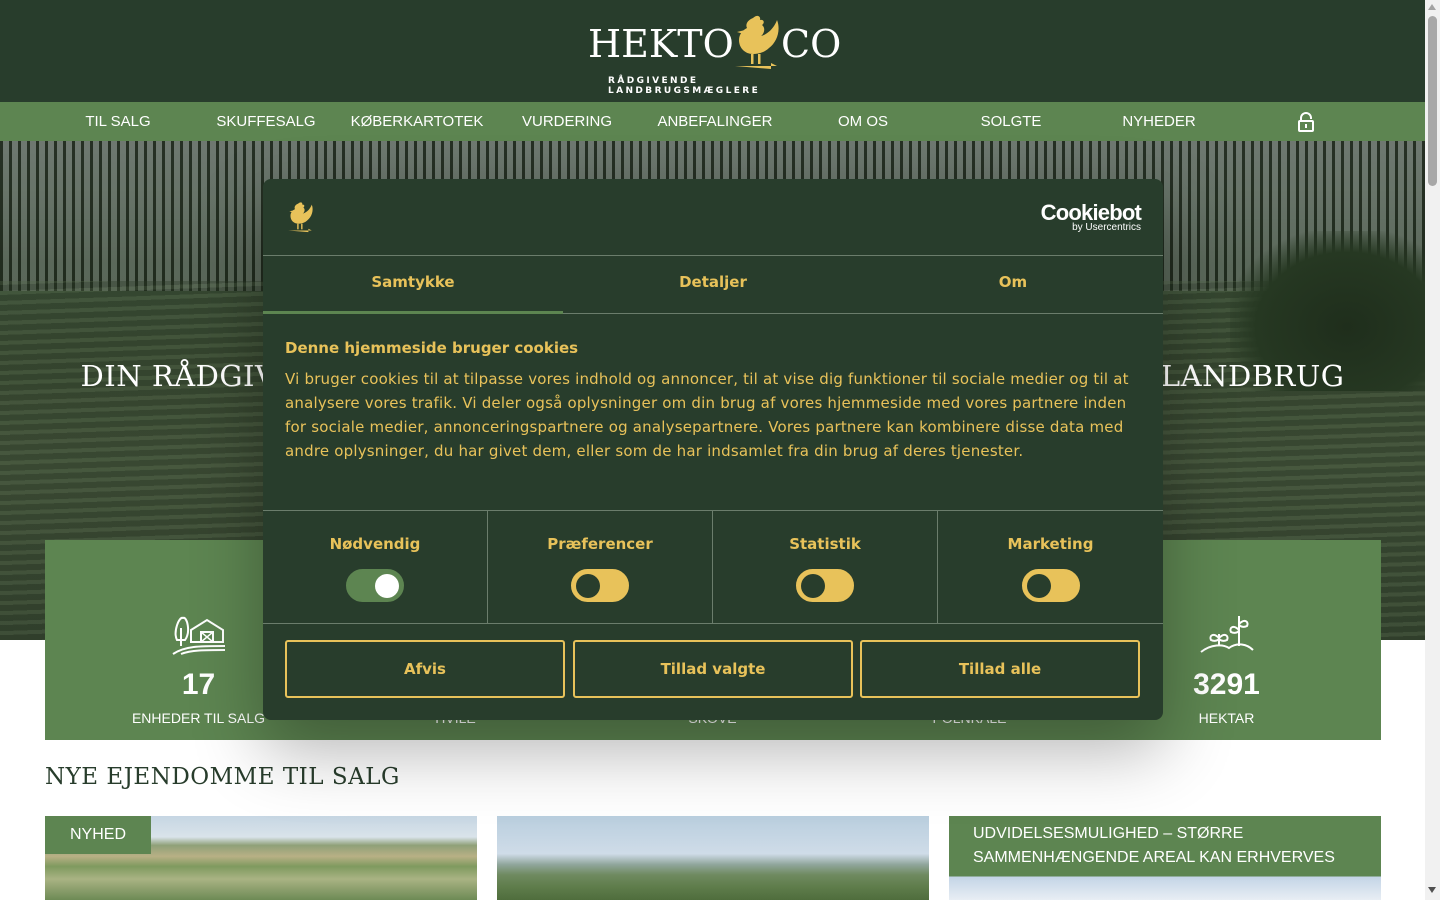  I want to click on tab-samtykke: Samtykke, so click(413, 285).